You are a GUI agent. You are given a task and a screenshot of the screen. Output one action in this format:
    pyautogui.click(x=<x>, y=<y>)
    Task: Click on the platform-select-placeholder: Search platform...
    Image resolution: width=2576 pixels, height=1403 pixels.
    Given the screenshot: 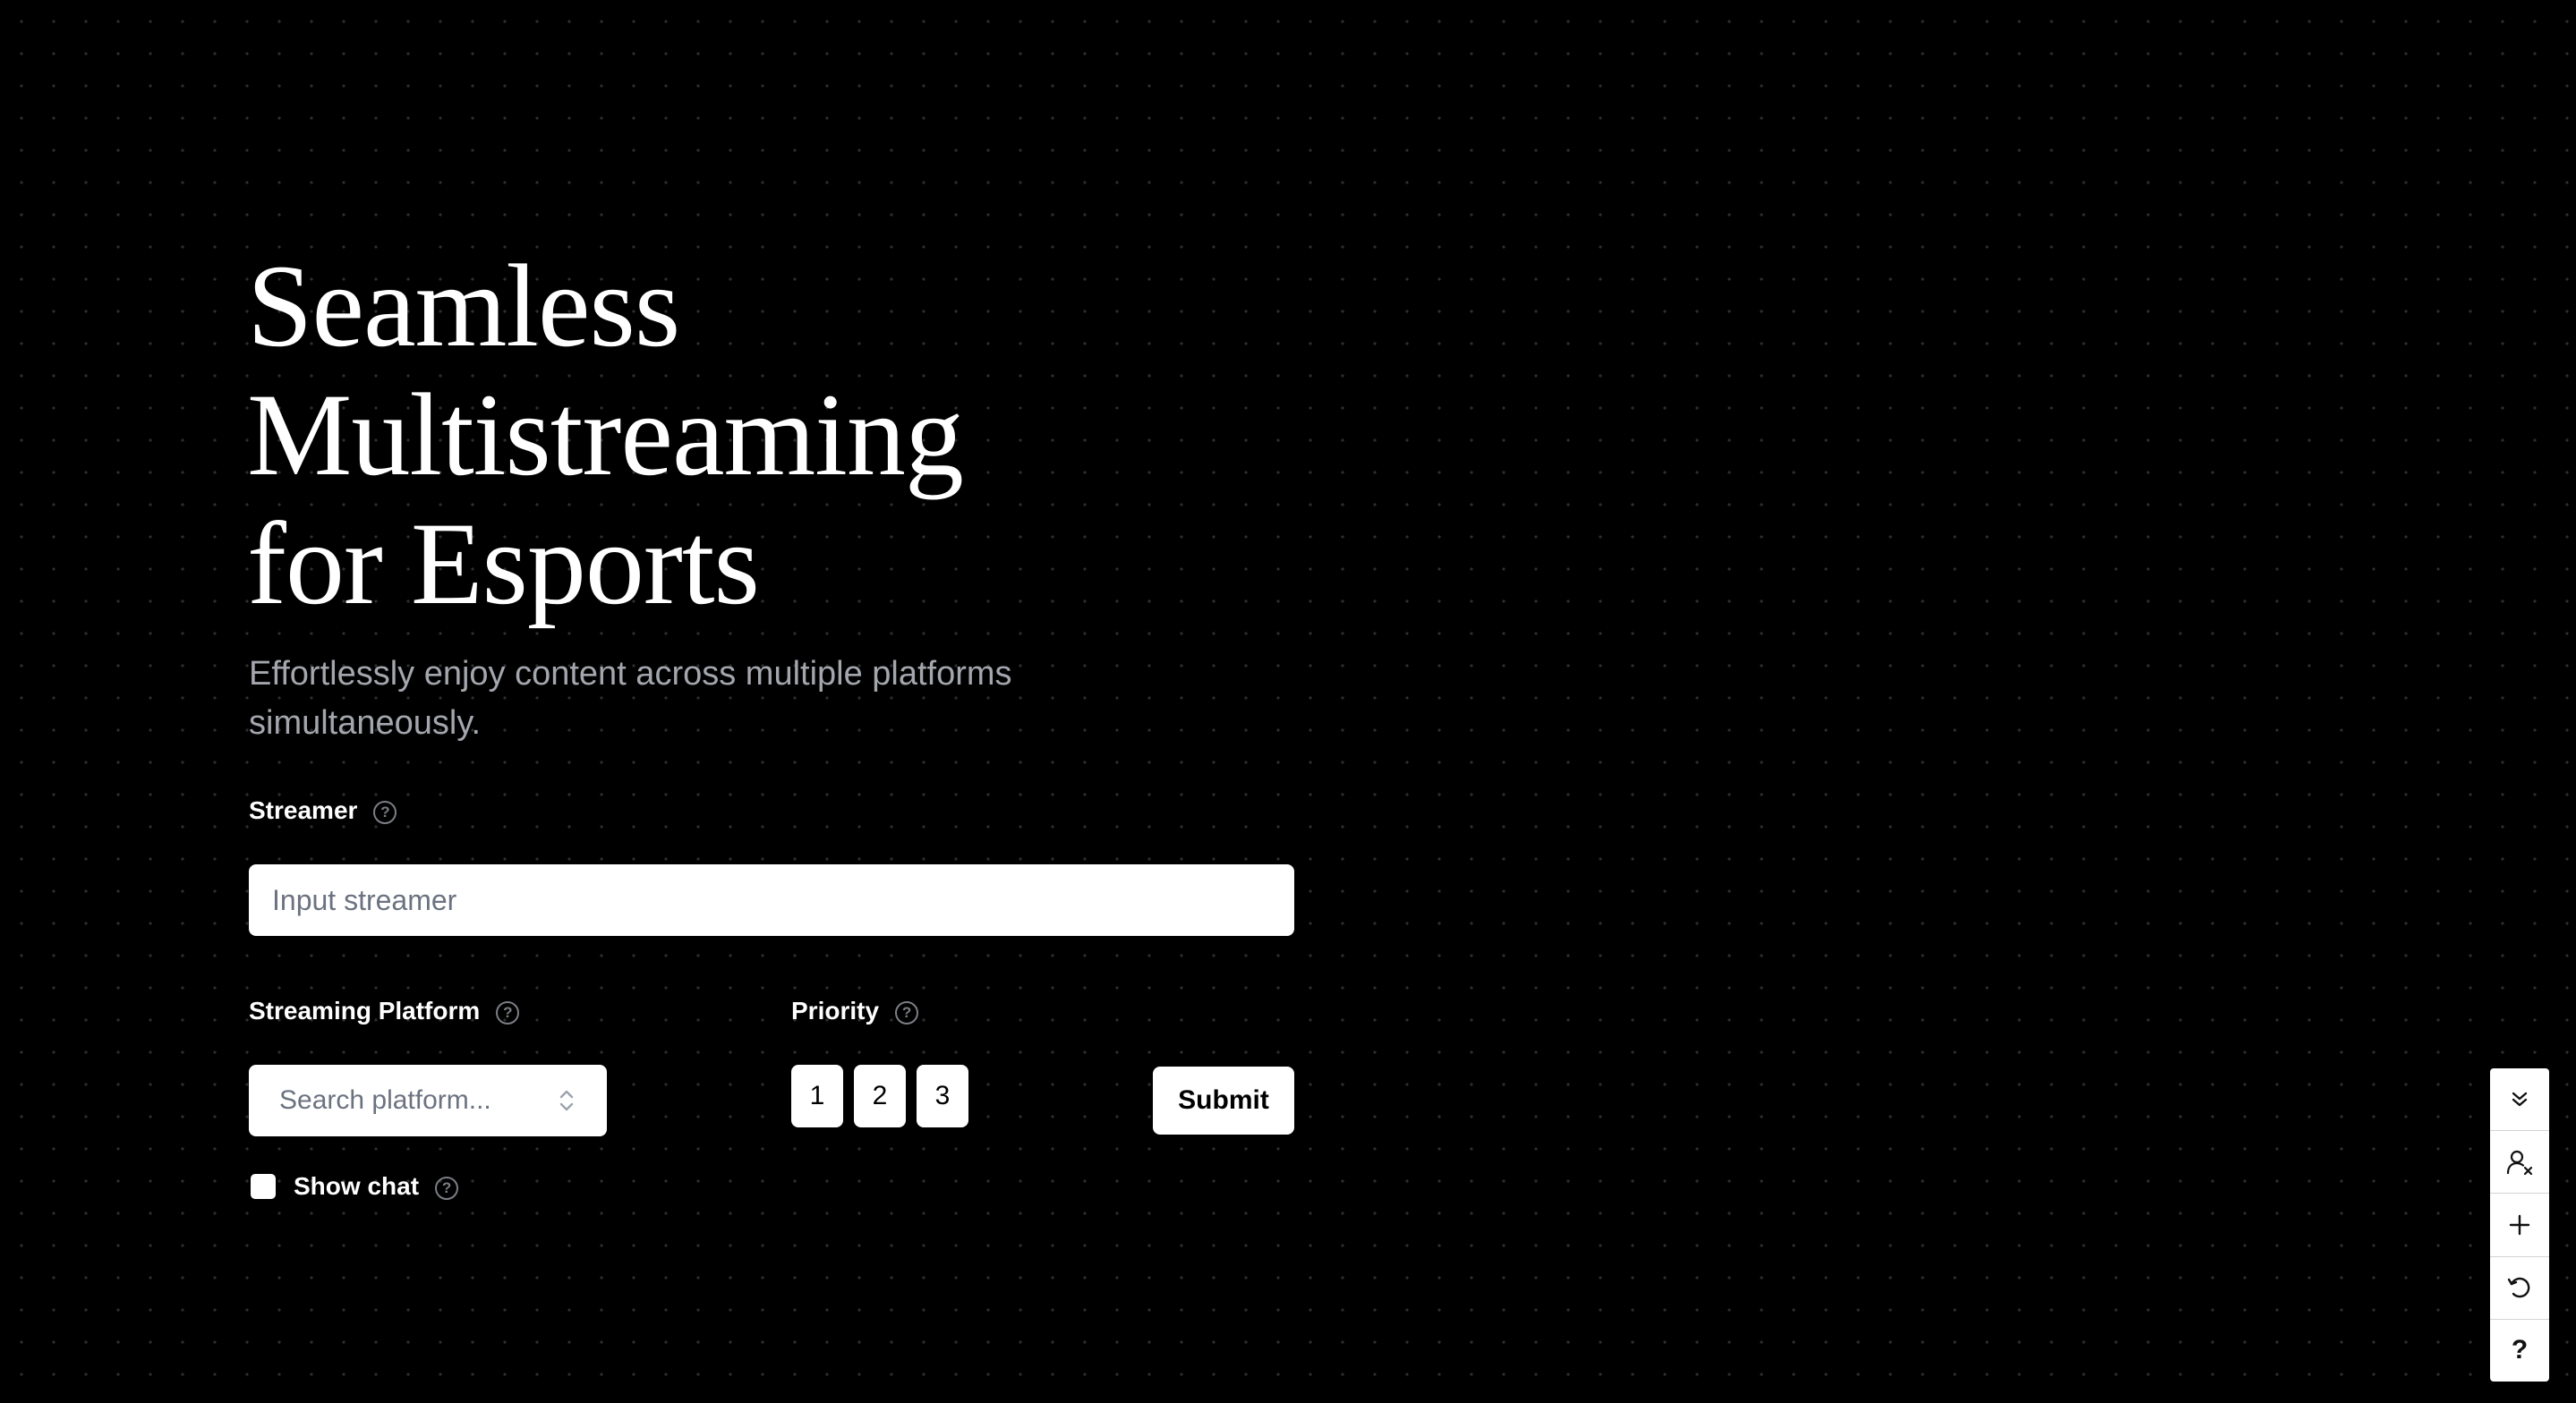 What is the action you would take?
    pyautogui.click(x=385, y=1100)
    